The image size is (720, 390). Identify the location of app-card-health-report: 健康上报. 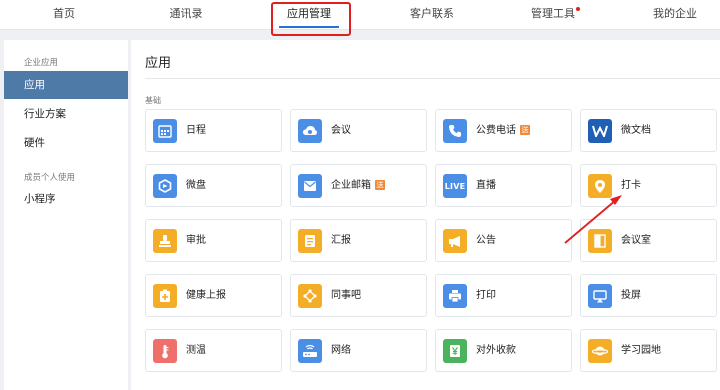
(213, 295).